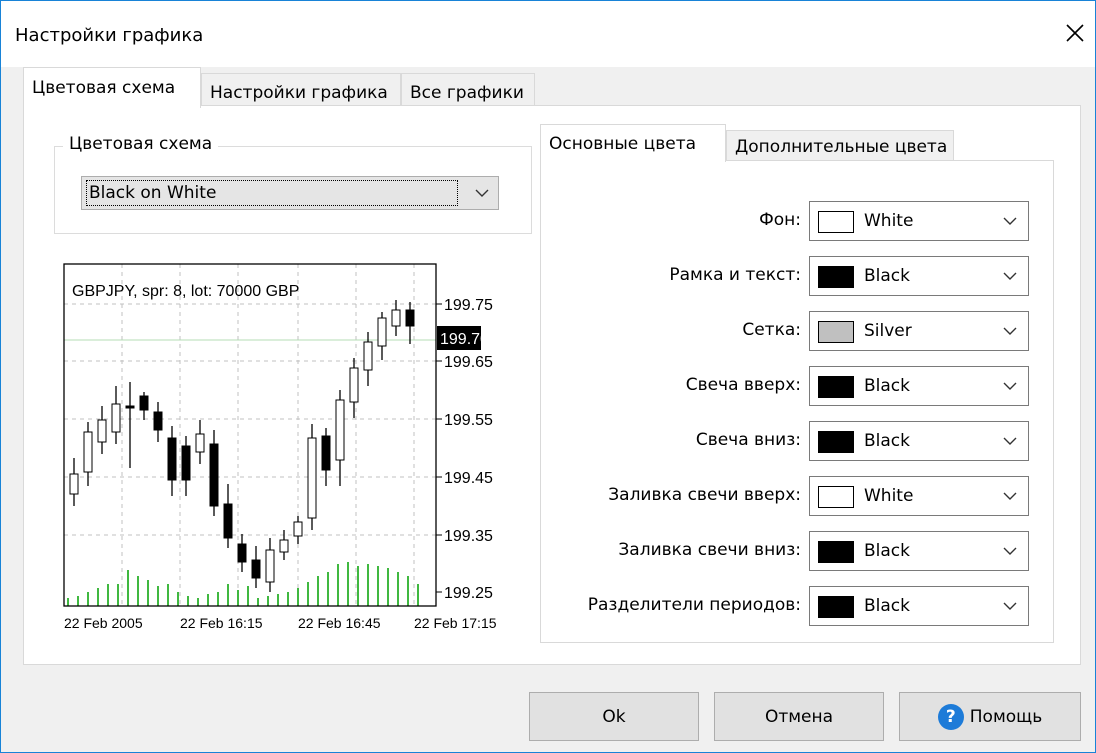  I want to click on price-label: 199.65, so click(468, 362).